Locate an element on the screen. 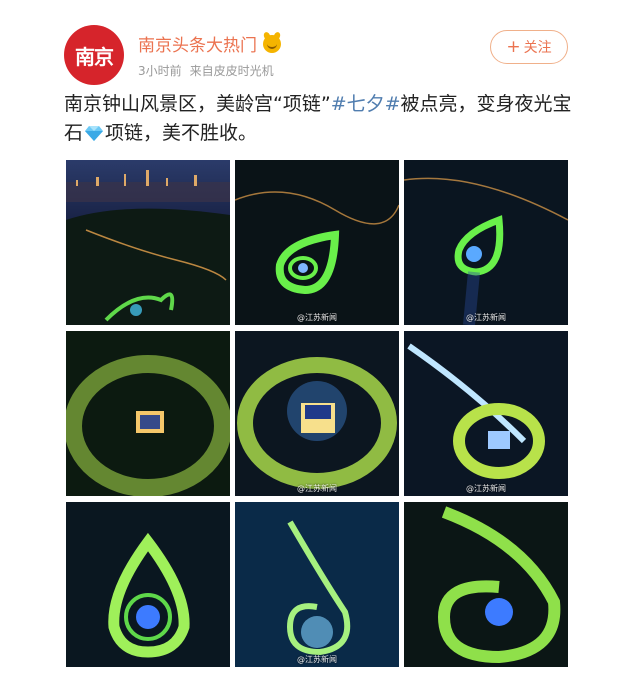  photo-8-art is located at coordinates (317, 584).